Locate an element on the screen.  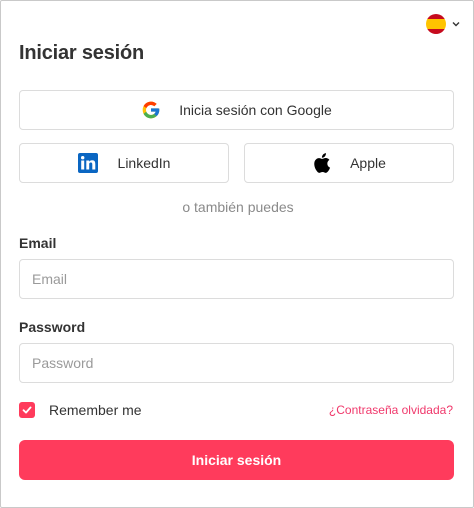
login-submit-button: Iniciar sesión is located at coordinates (236, 460).